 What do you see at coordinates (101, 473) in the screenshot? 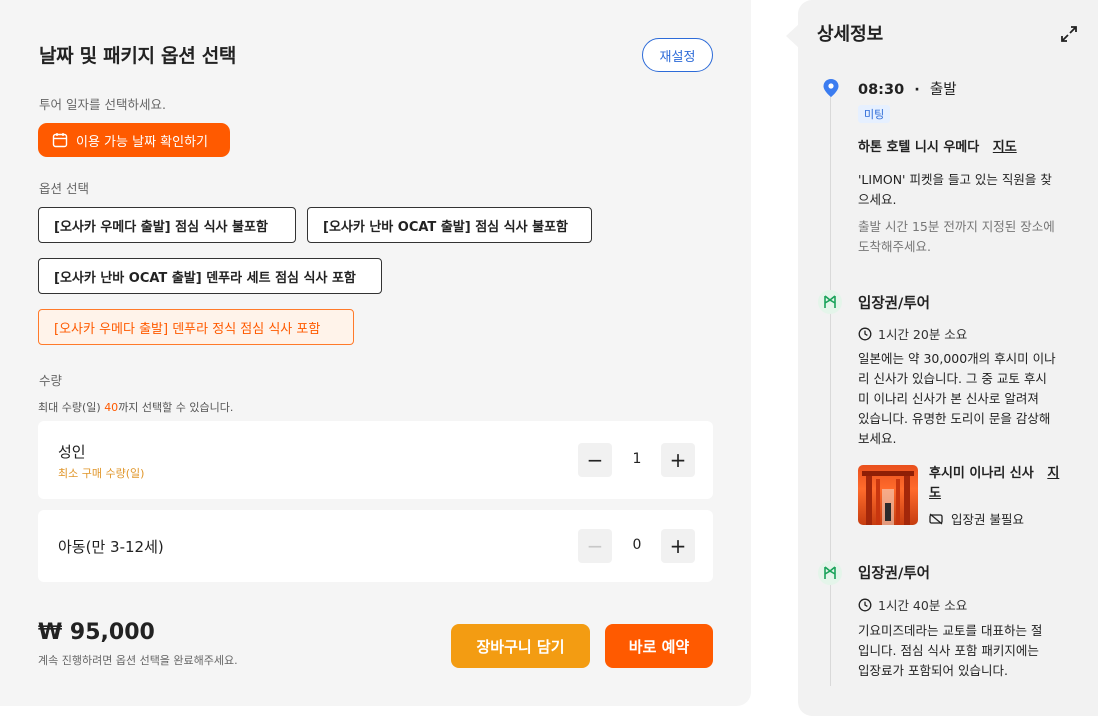
I see `adult-min-note: 최소 구매 수량(일)` at bounding box center [101, 473].